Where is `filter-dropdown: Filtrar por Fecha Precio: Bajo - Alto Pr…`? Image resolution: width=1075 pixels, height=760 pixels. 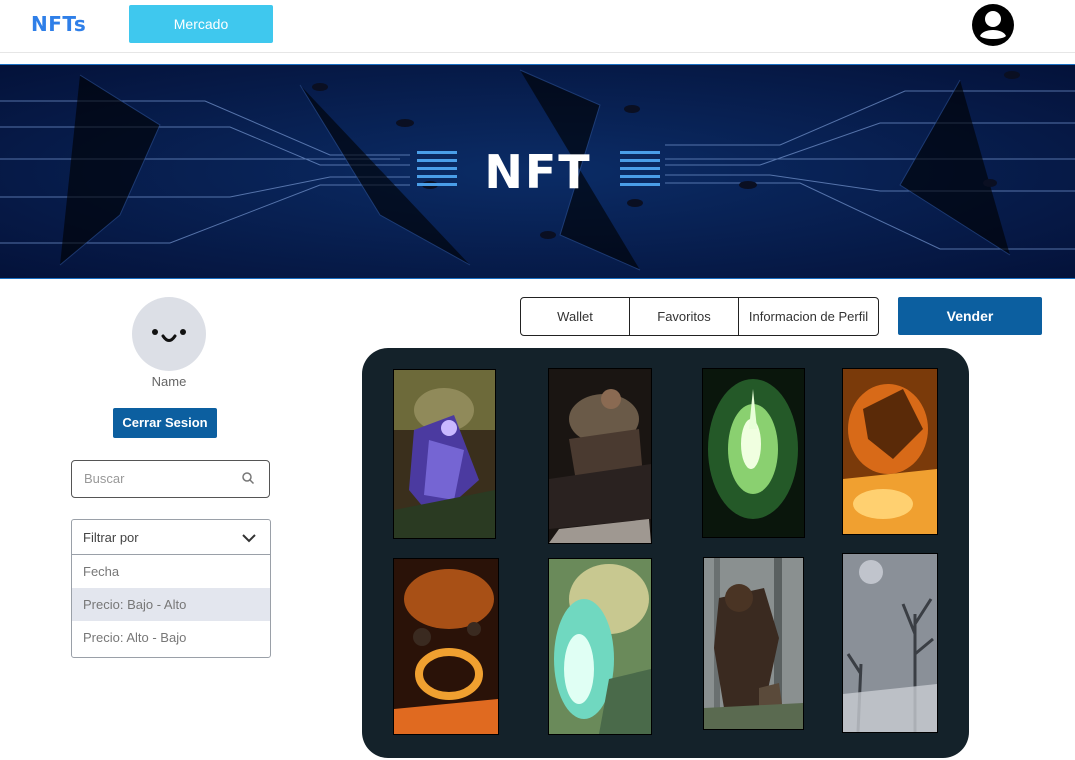 filter-dropdown: Filtrar por Fecha Precio: Bajo - Alto Pr… is located at coordinates (171, 588).